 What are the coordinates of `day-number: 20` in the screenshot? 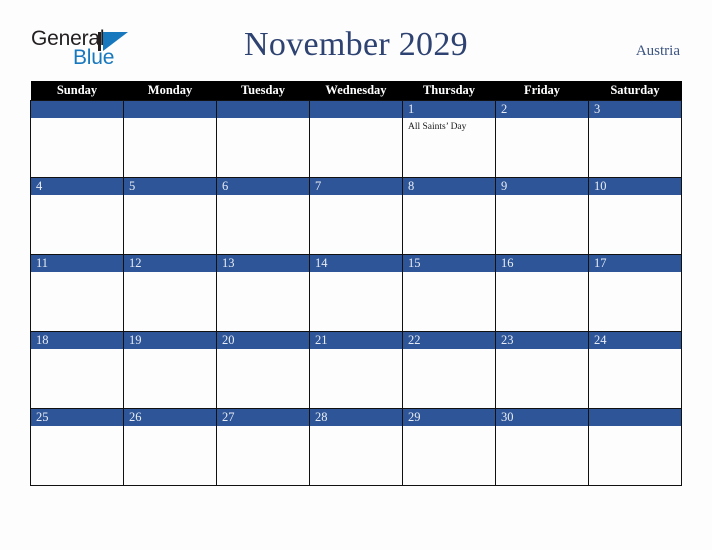 It's located at (263, 340).